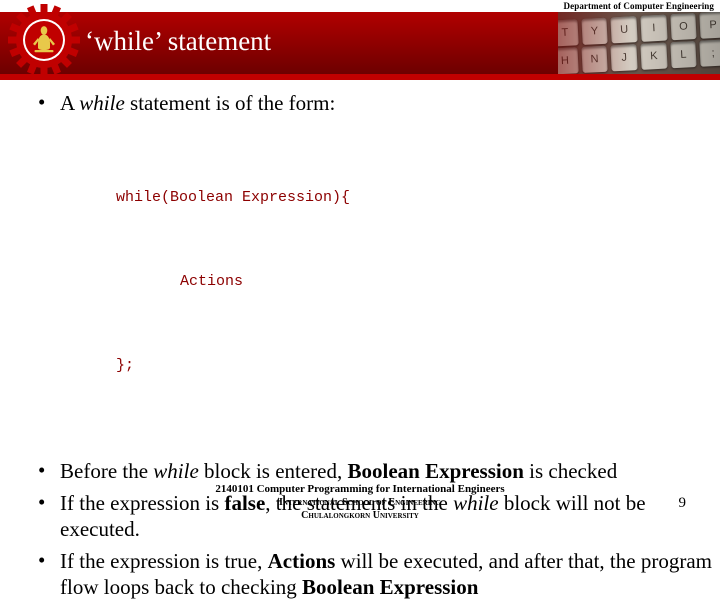  I want to click on bullet2-bold: Boolean Expression, so click(435, 471).